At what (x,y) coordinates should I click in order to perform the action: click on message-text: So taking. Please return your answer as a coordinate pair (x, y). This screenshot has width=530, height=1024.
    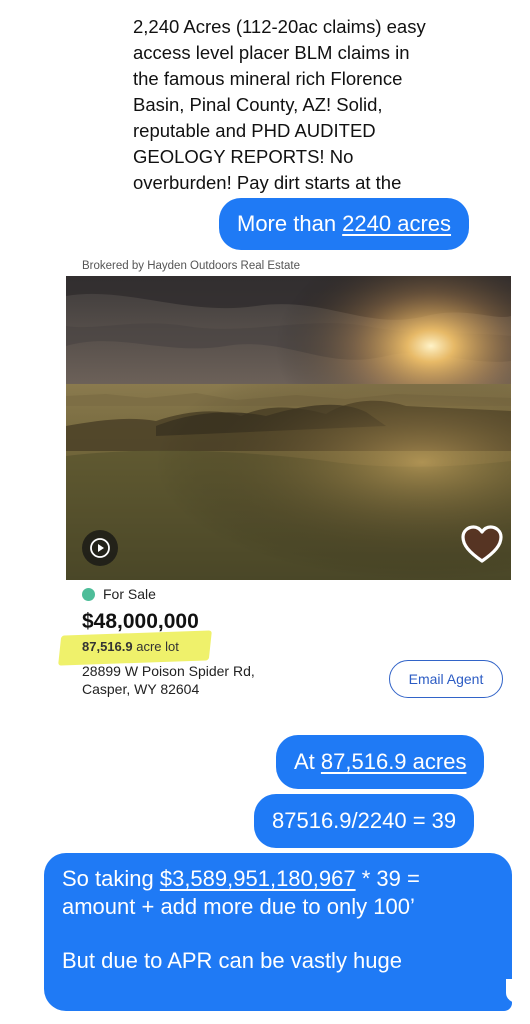
    Looking at the image, I should click on (111, 878).